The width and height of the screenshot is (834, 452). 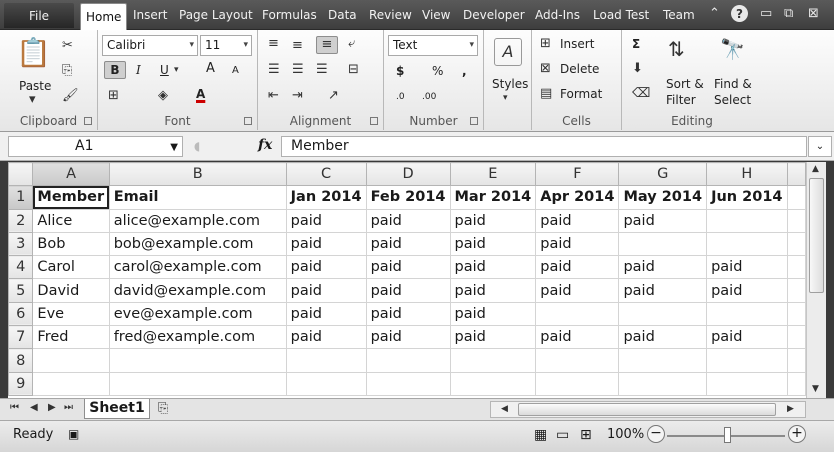 What do you see at coordinates (557, 16) in the screenshot?
I see `tab-add-ins: Add-Ins` at bounding box center [557, 16].